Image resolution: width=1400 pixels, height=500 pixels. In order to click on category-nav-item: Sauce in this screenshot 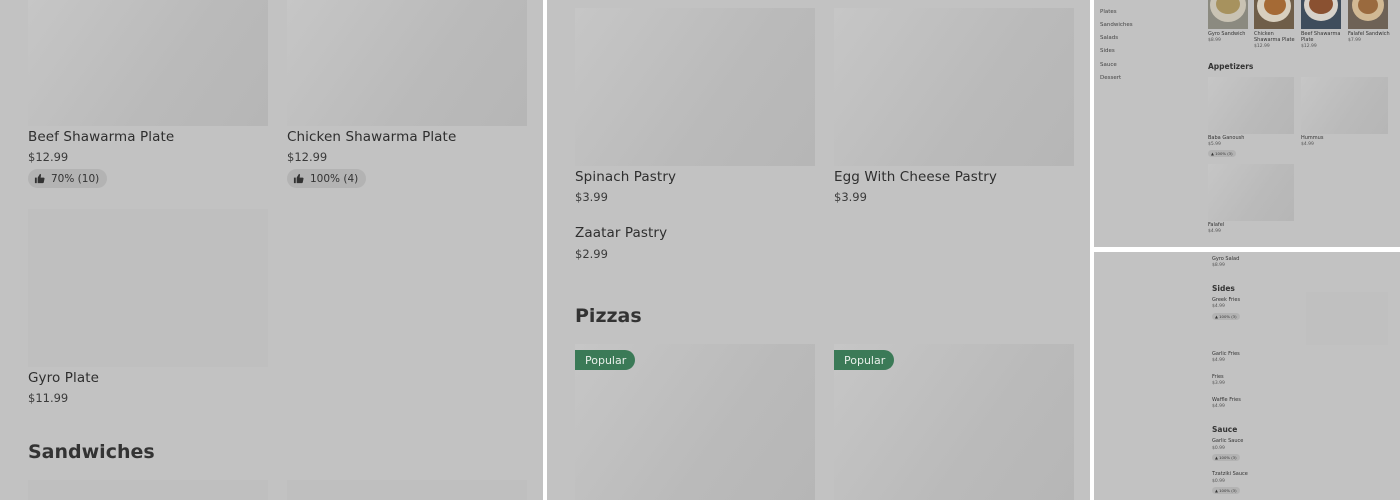, I will do `click(1108, 65)`.